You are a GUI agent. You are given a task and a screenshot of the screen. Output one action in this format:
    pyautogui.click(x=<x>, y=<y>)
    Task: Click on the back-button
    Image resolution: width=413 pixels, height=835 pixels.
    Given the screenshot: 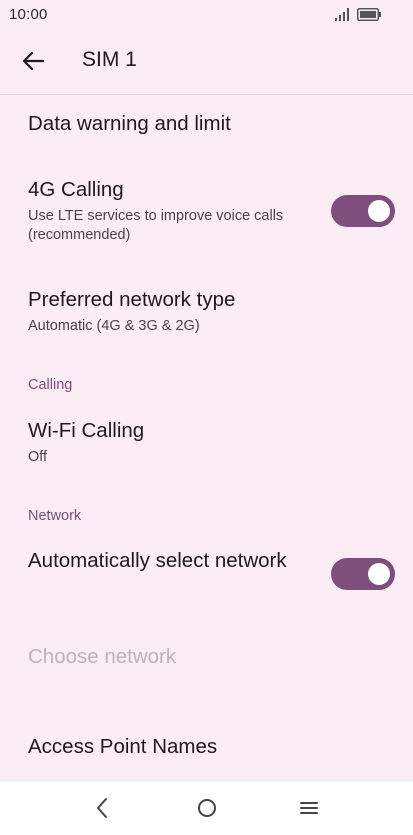 What is the action you would take?
    pyautogui.click(x=33, y=61)
    